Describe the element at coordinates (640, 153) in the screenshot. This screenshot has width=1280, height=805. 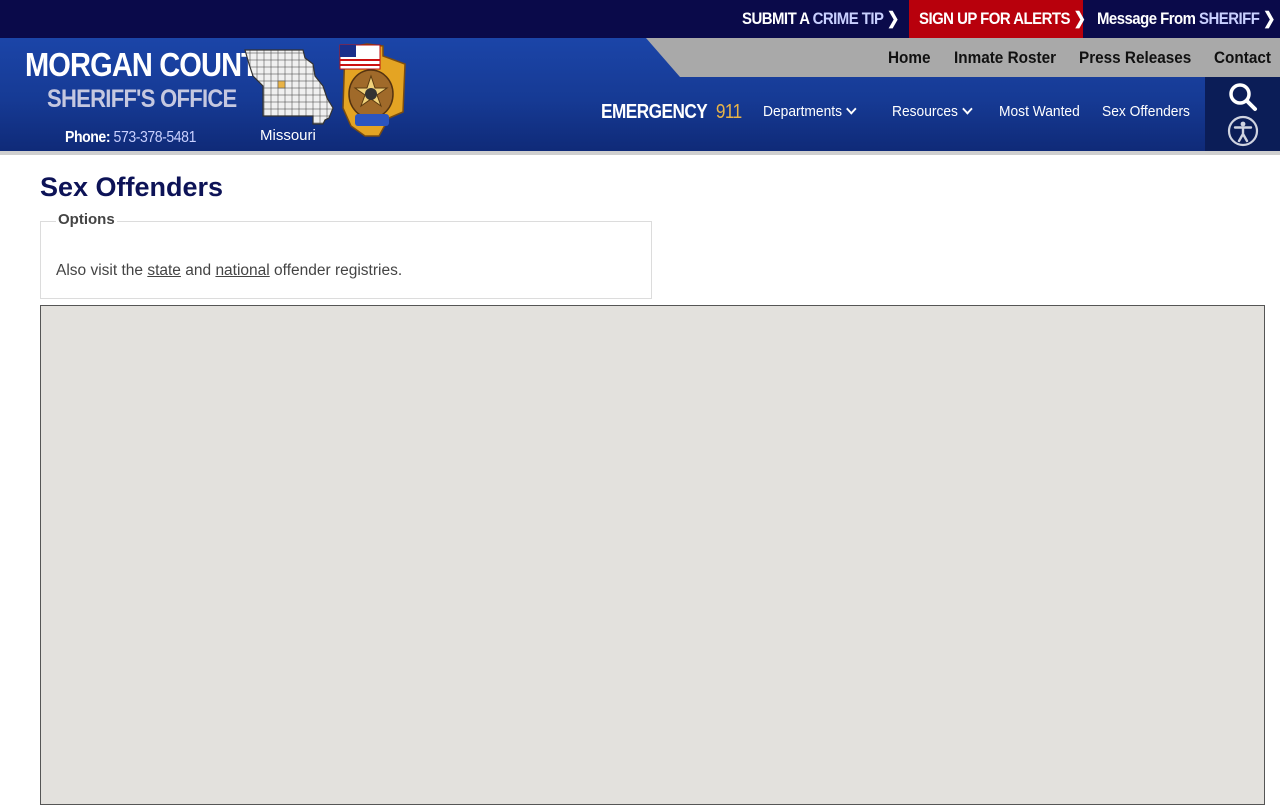
I see `header-divider` at that location.